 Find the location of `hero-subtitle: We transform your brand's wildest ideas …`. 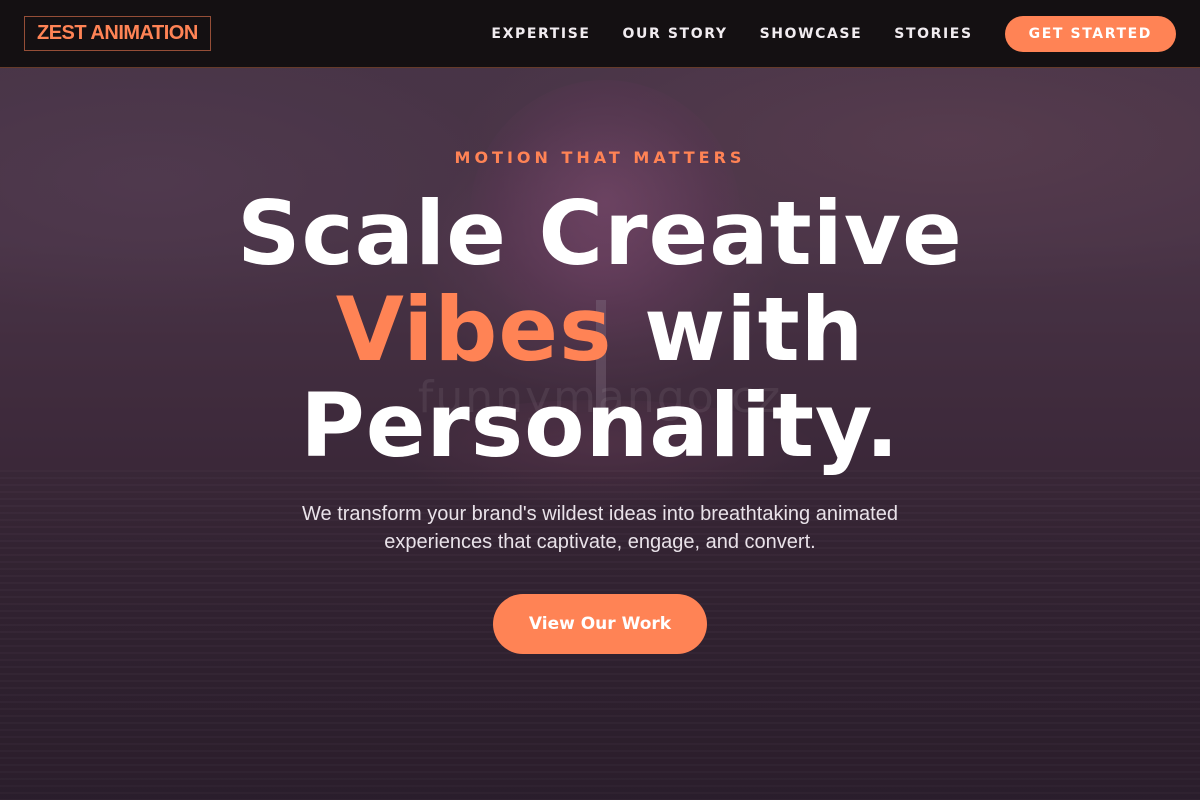

hero-subtitle: We transform your brand's wildest ideas … is located at coordinates (600, 528).